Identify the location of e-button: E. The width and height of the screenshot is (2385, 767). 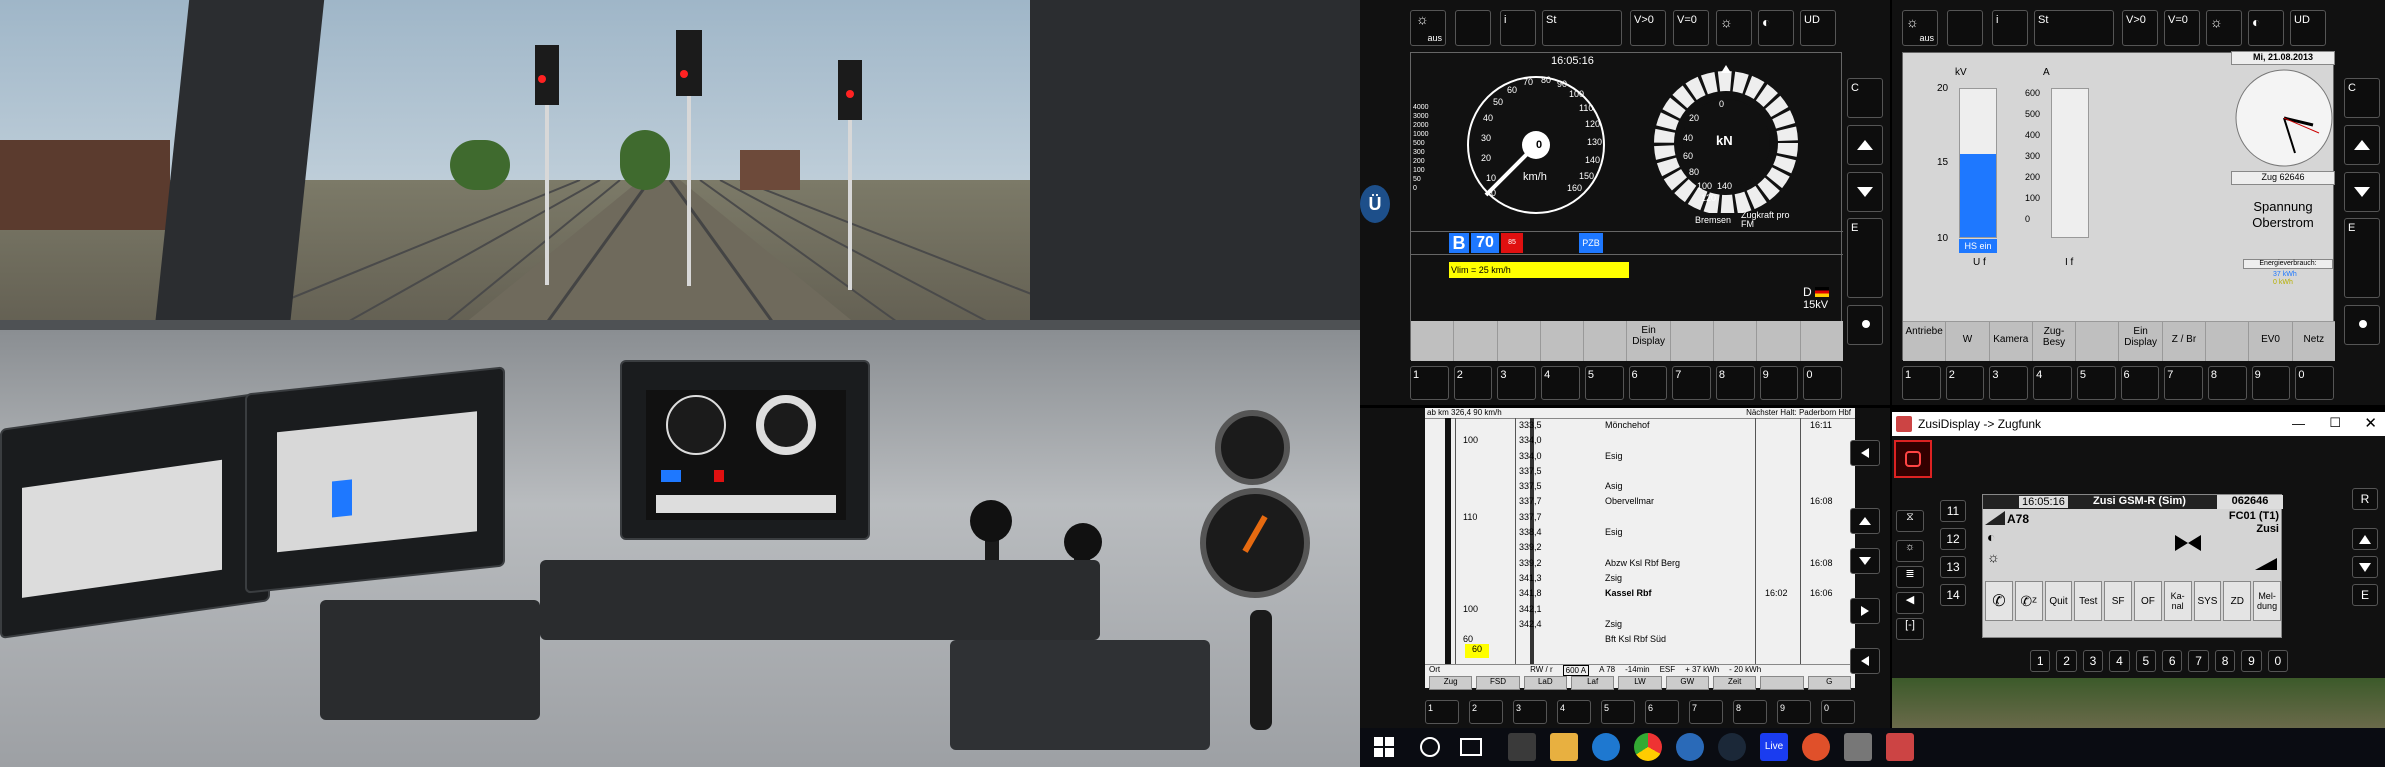
(2365, 595).